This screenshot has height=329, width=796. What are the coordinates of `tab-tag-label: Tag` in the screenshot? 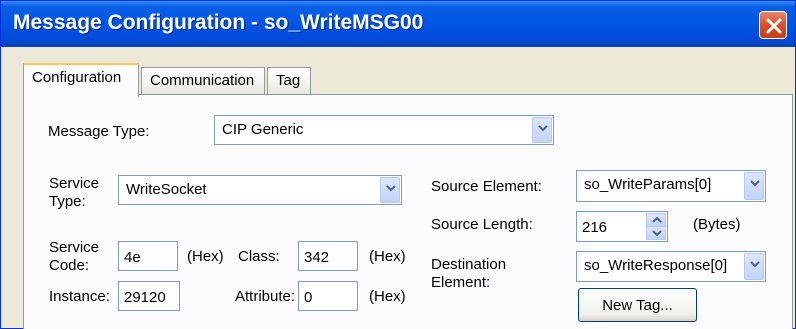 It's located at (288, 80).